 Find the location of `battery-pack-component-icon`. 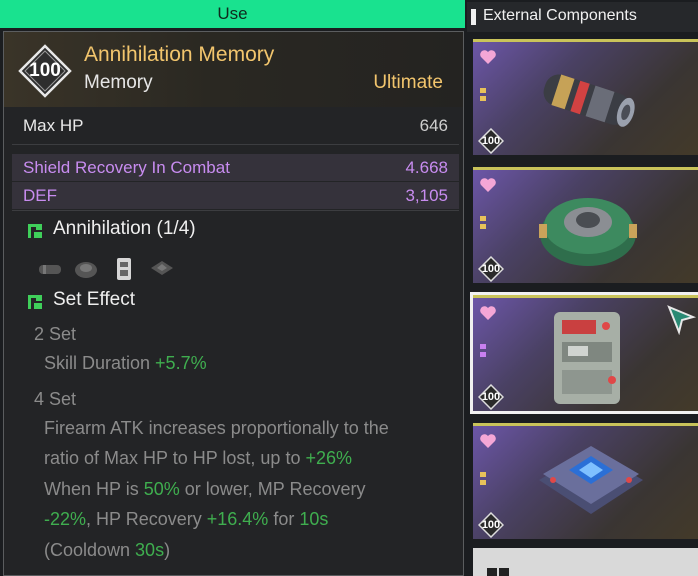

battery-pack-component-icon is located at coordinates (587, 358).